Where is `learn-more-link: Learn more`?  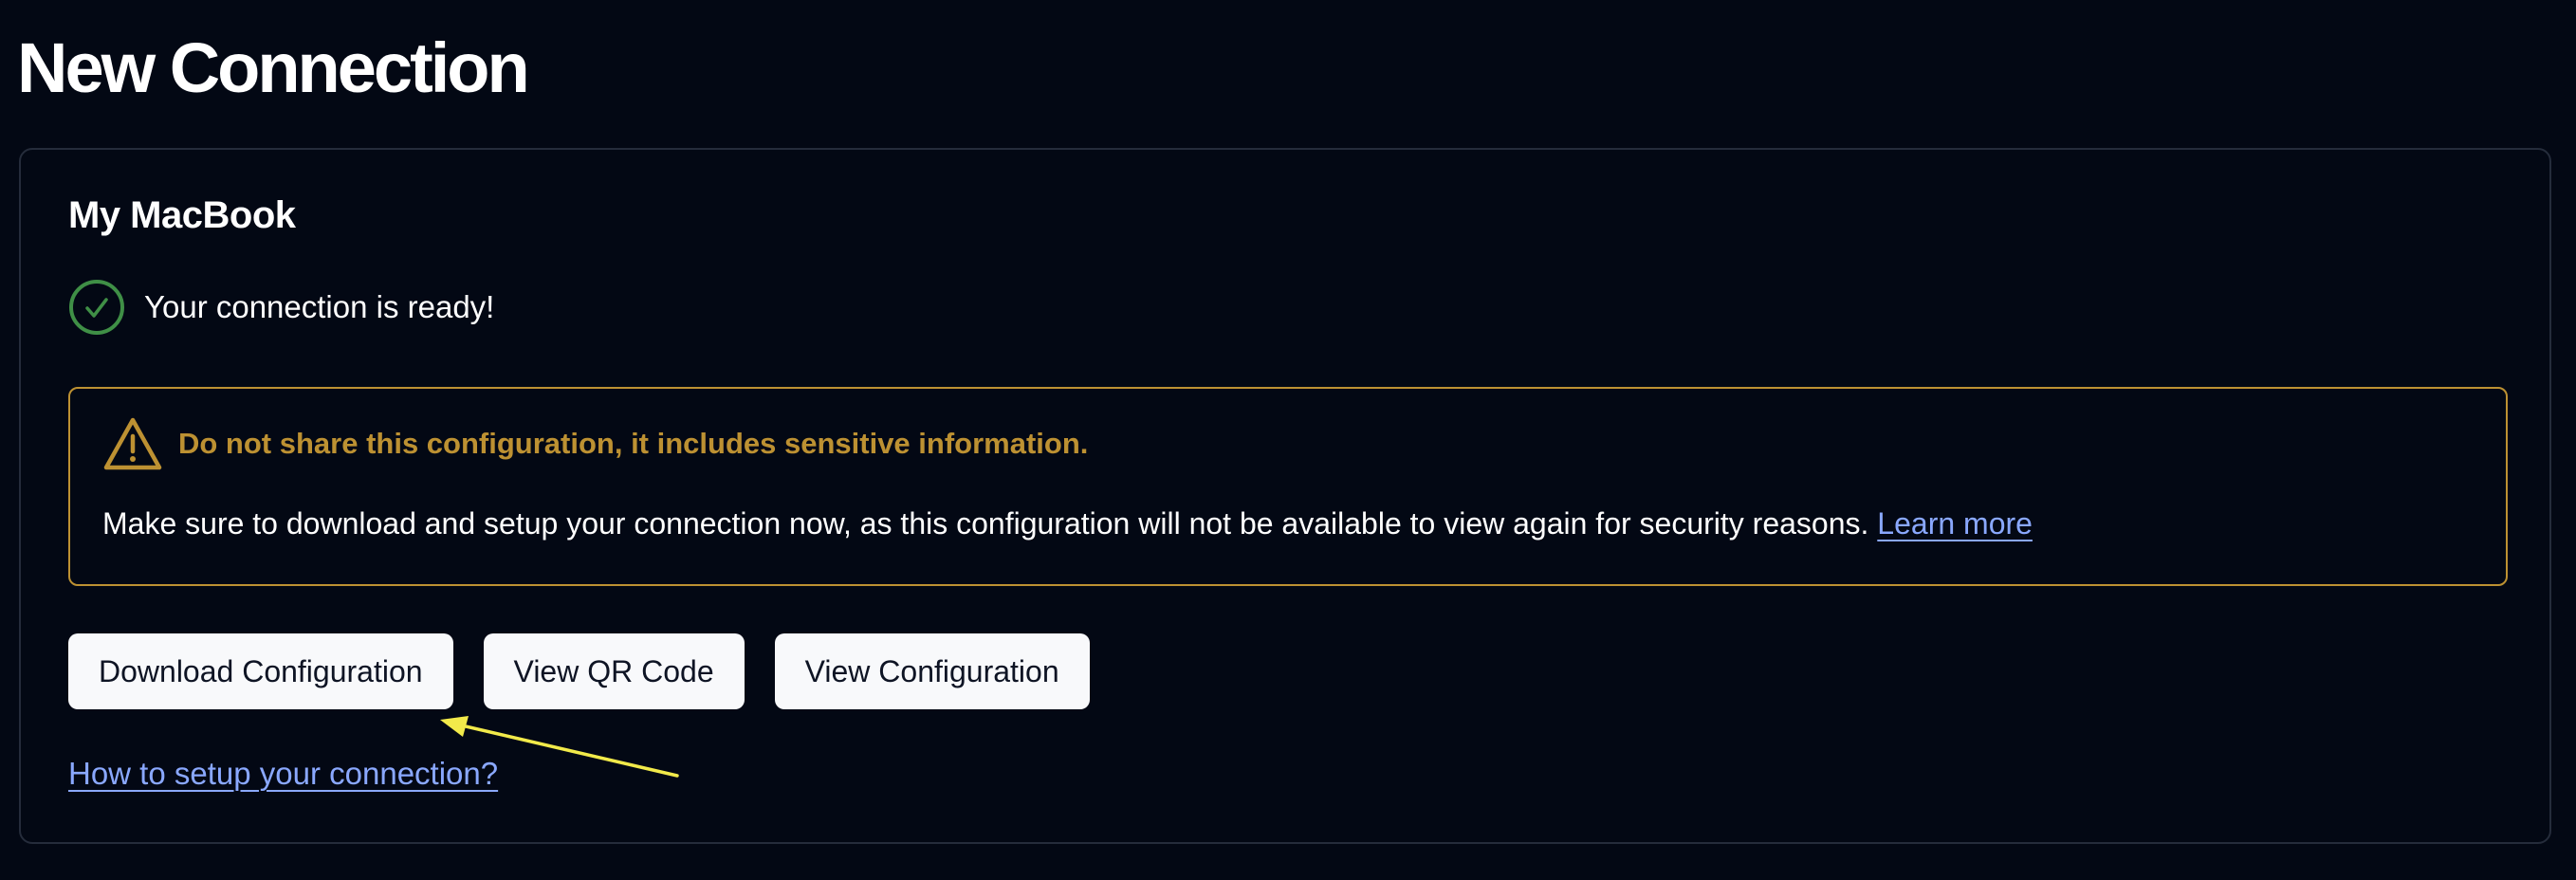 learn-more-link: Learn more is located at coordinates (1955, 523).